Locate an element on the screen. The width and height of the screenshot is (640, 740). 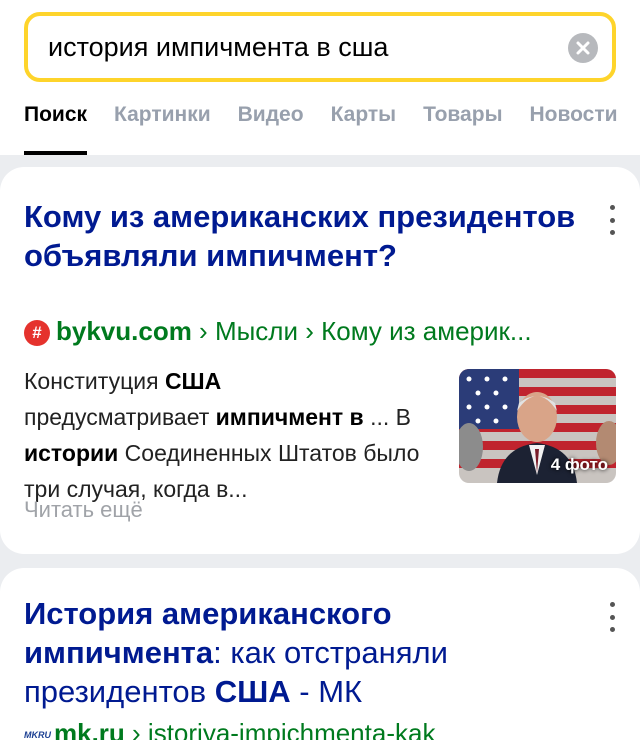
tab-maps: Карты is located at coordinates (364, 129).